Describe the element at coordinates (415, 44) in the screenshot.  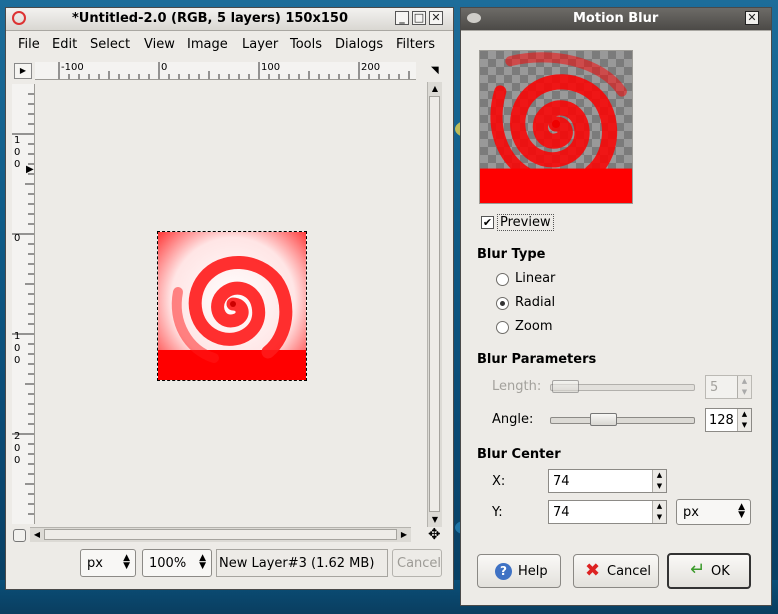
I see `menu-filters: Filters` at that location.